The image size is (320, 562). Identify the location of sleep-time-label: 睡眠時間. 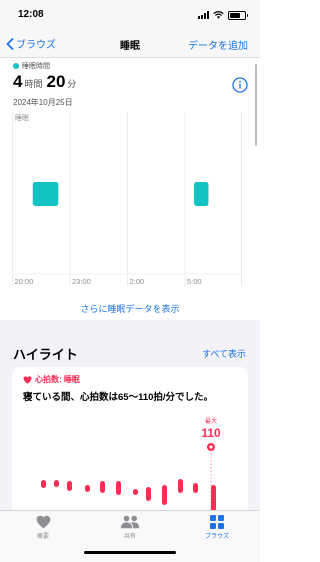
(31, 66).